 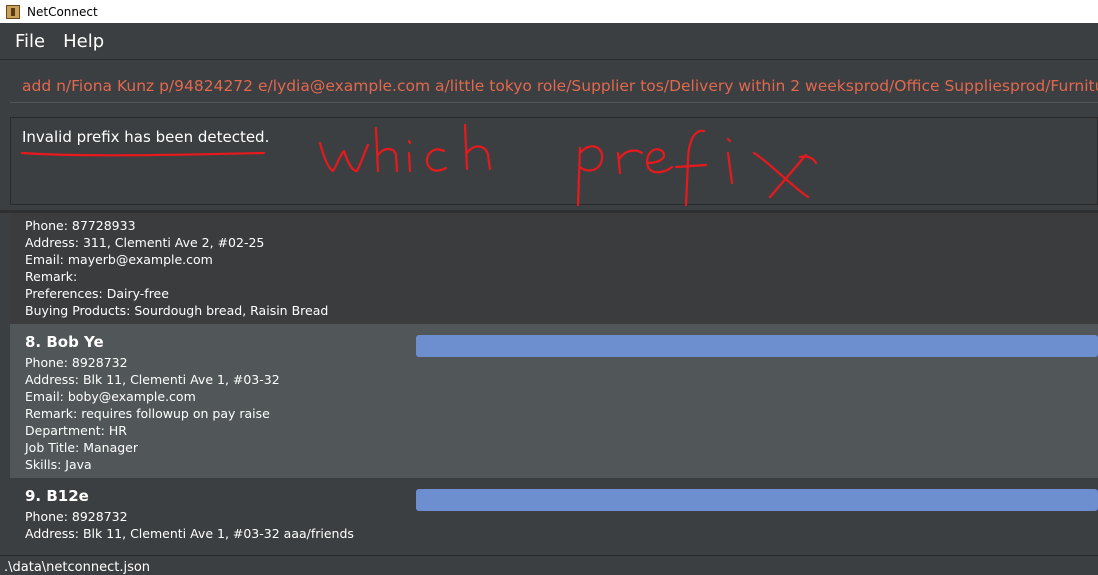 I want to click on letter-p, so click(x=590, y=176).